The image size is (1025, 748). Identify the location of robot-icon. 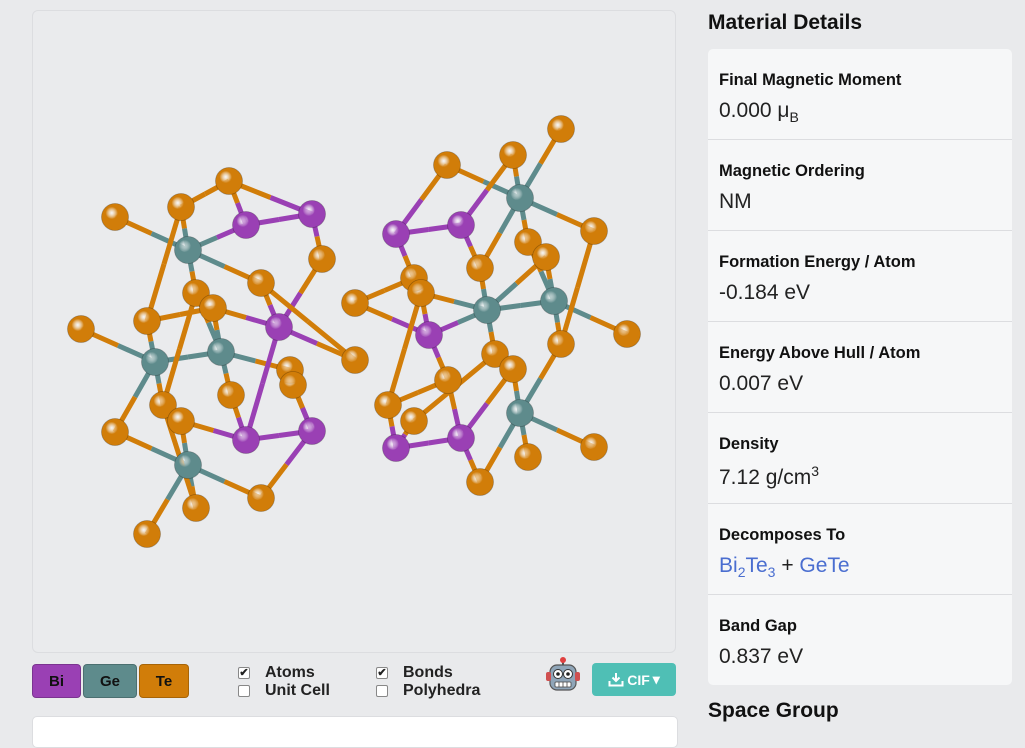
(563, 677).